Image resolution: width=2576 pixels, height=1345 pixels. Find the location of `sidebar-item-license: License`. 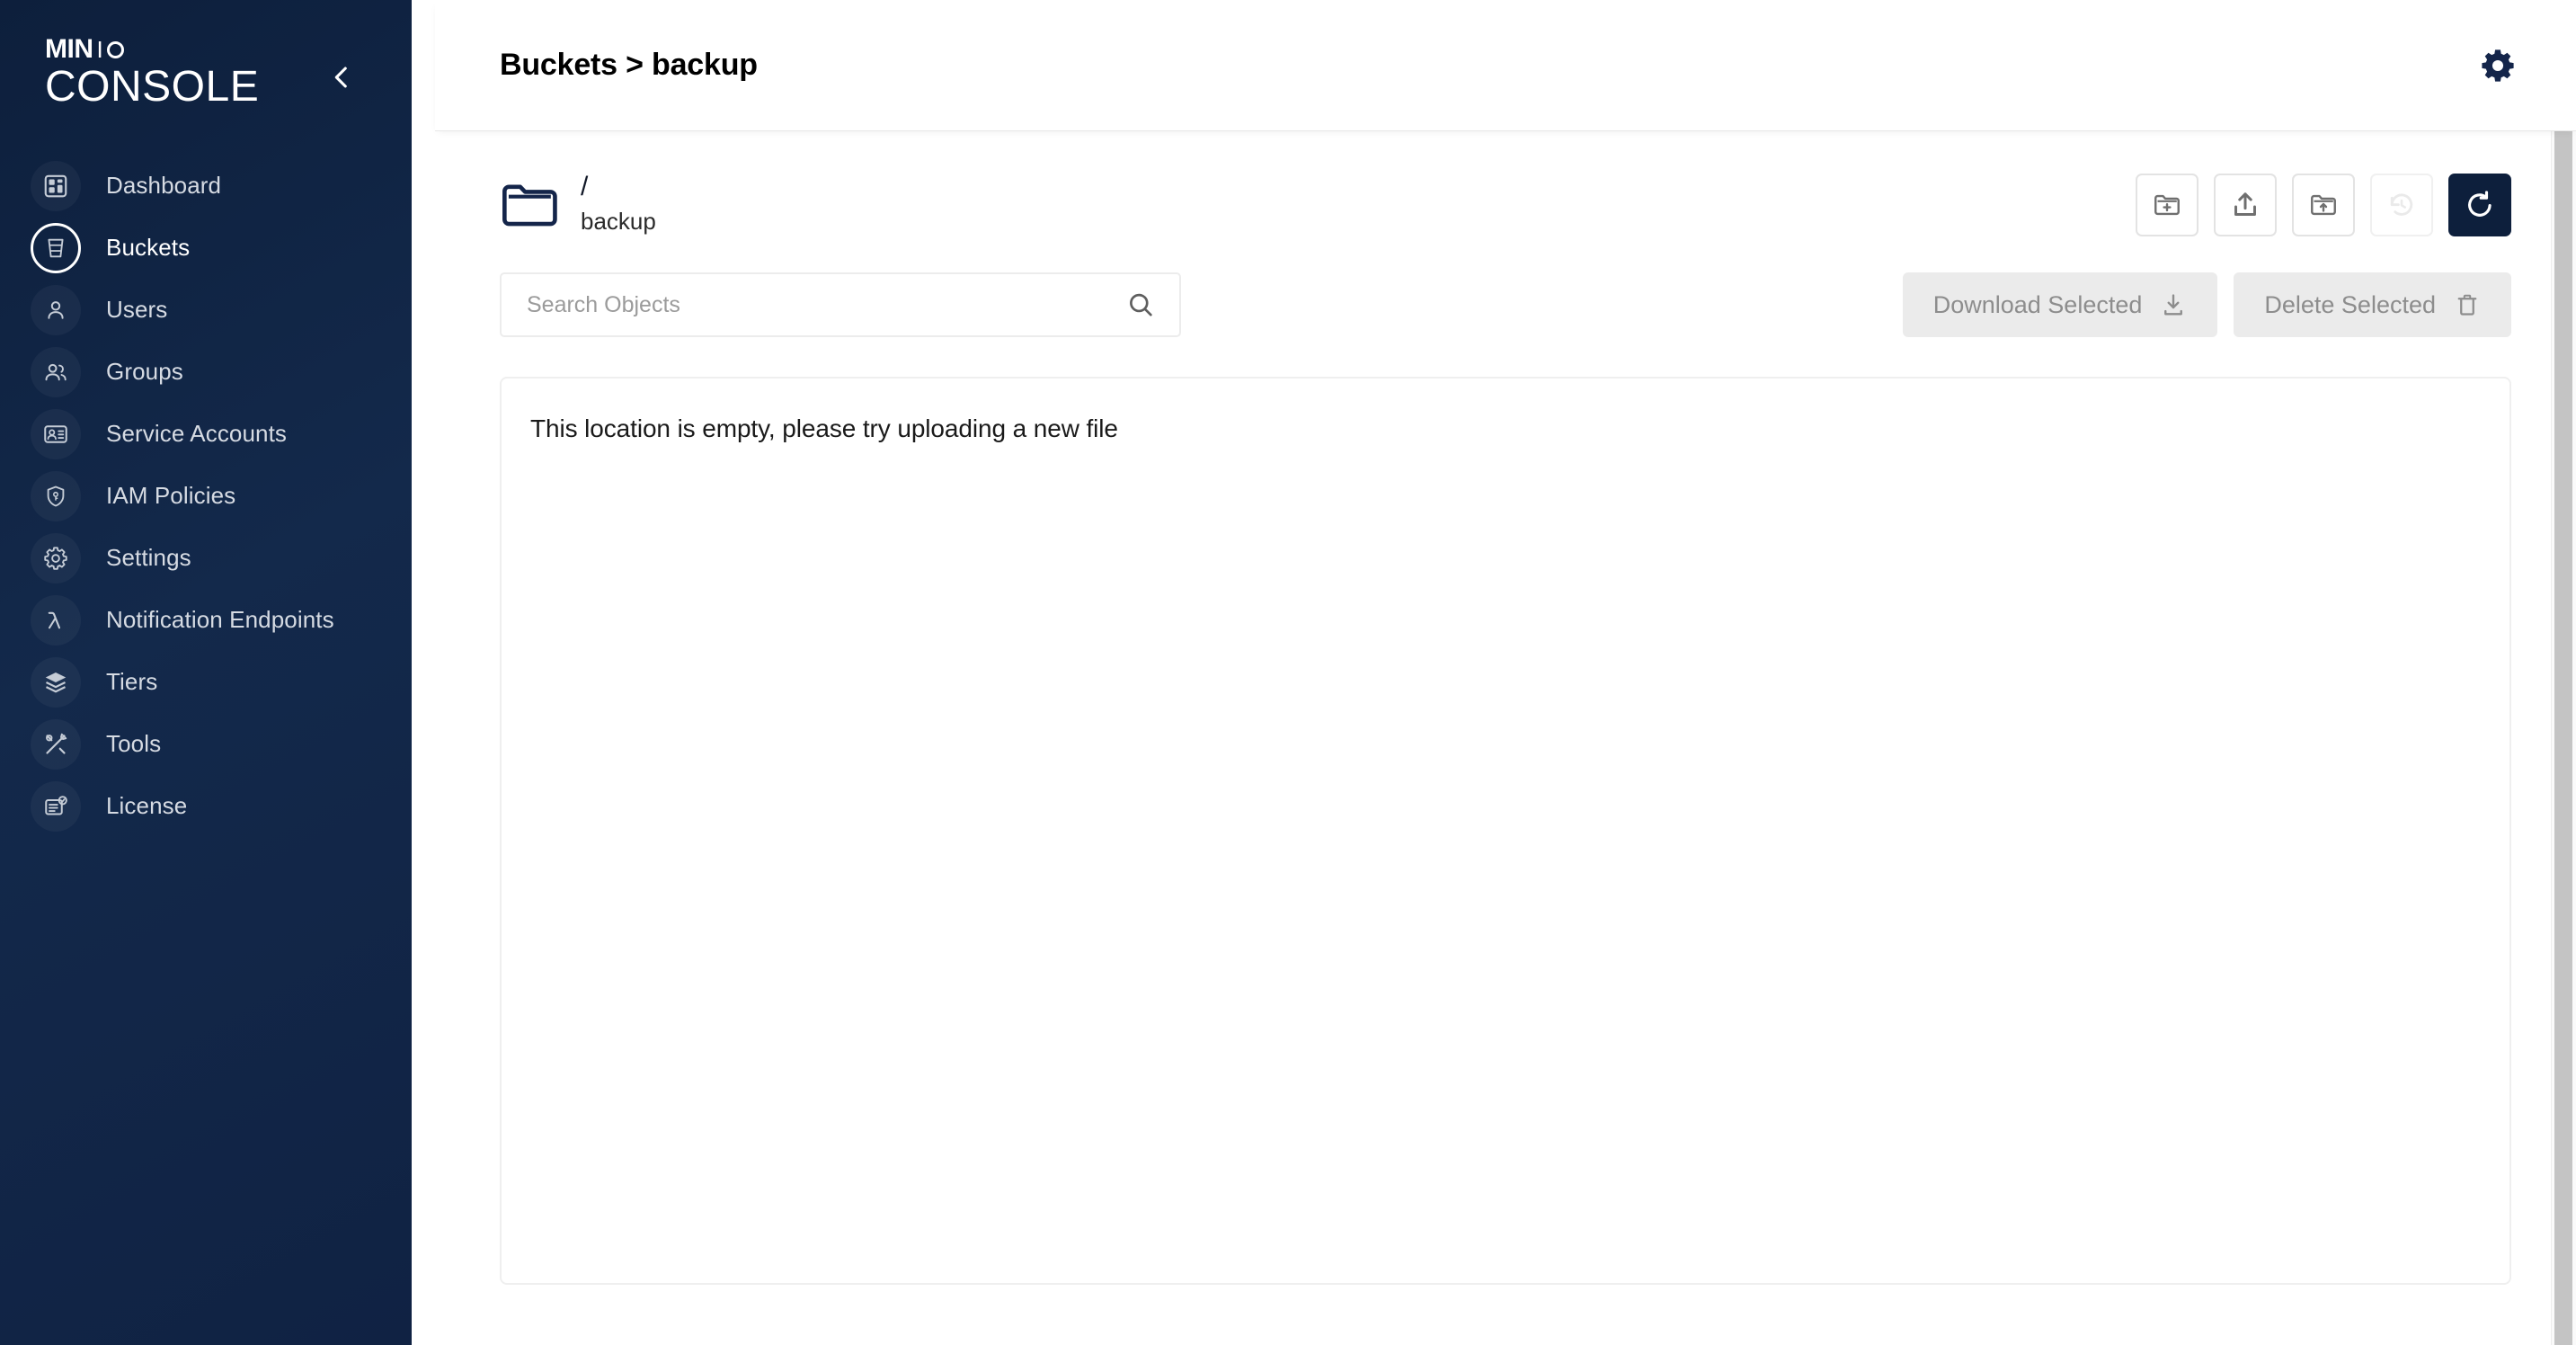

sidebar-item-license: License is located at coordinates (206, 806).